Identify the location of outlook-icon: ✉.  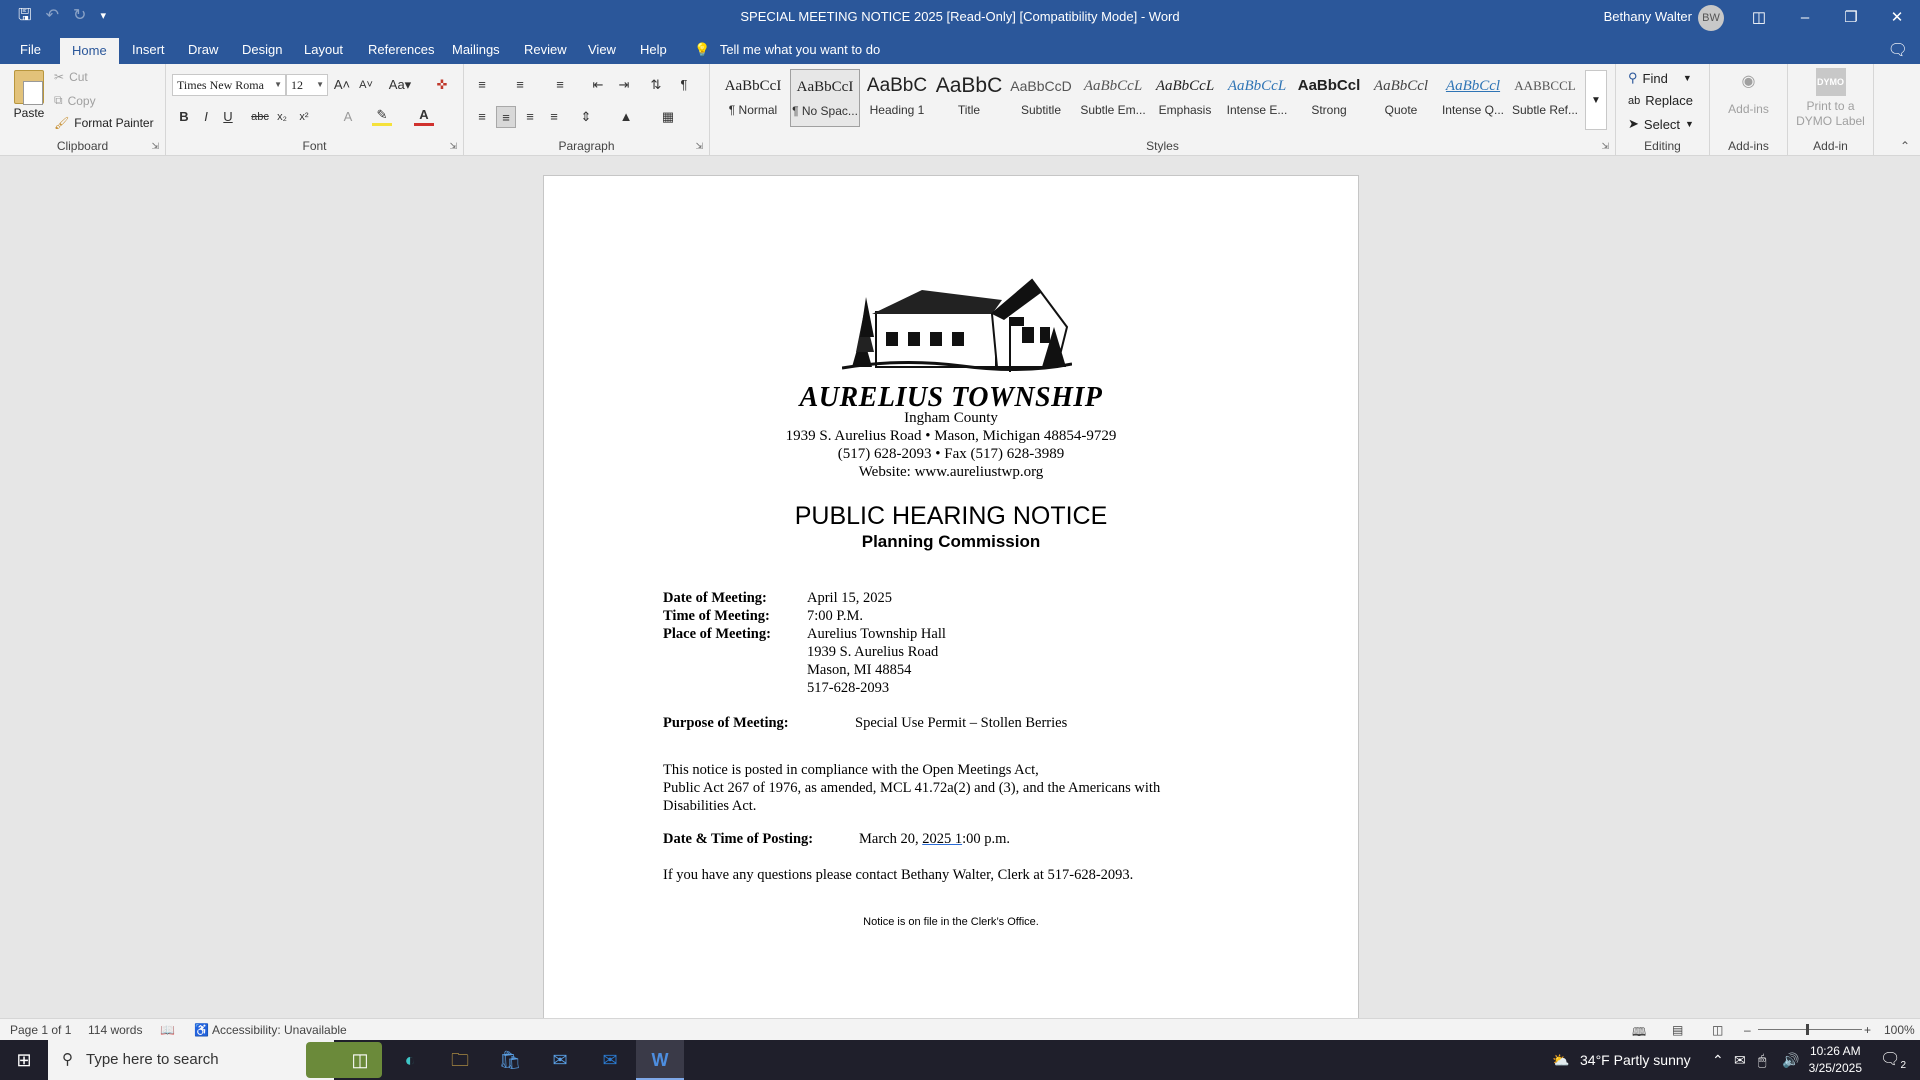
(610, 1060).